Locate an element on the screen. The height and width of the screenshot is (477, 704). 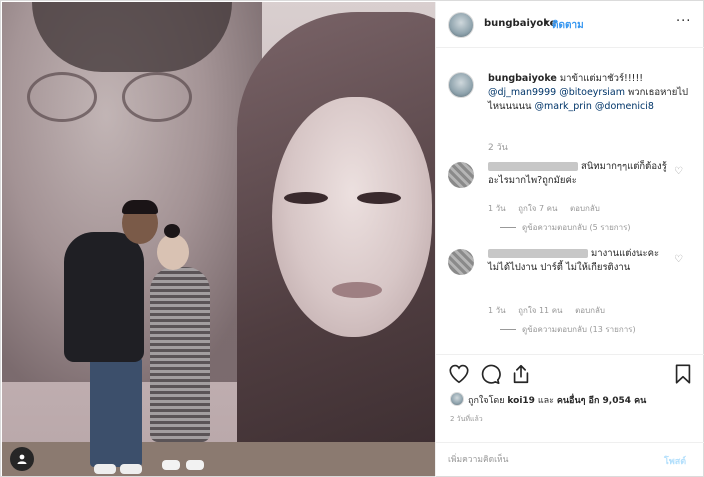
poster-glasses-right is located at coordinates (157, 97).